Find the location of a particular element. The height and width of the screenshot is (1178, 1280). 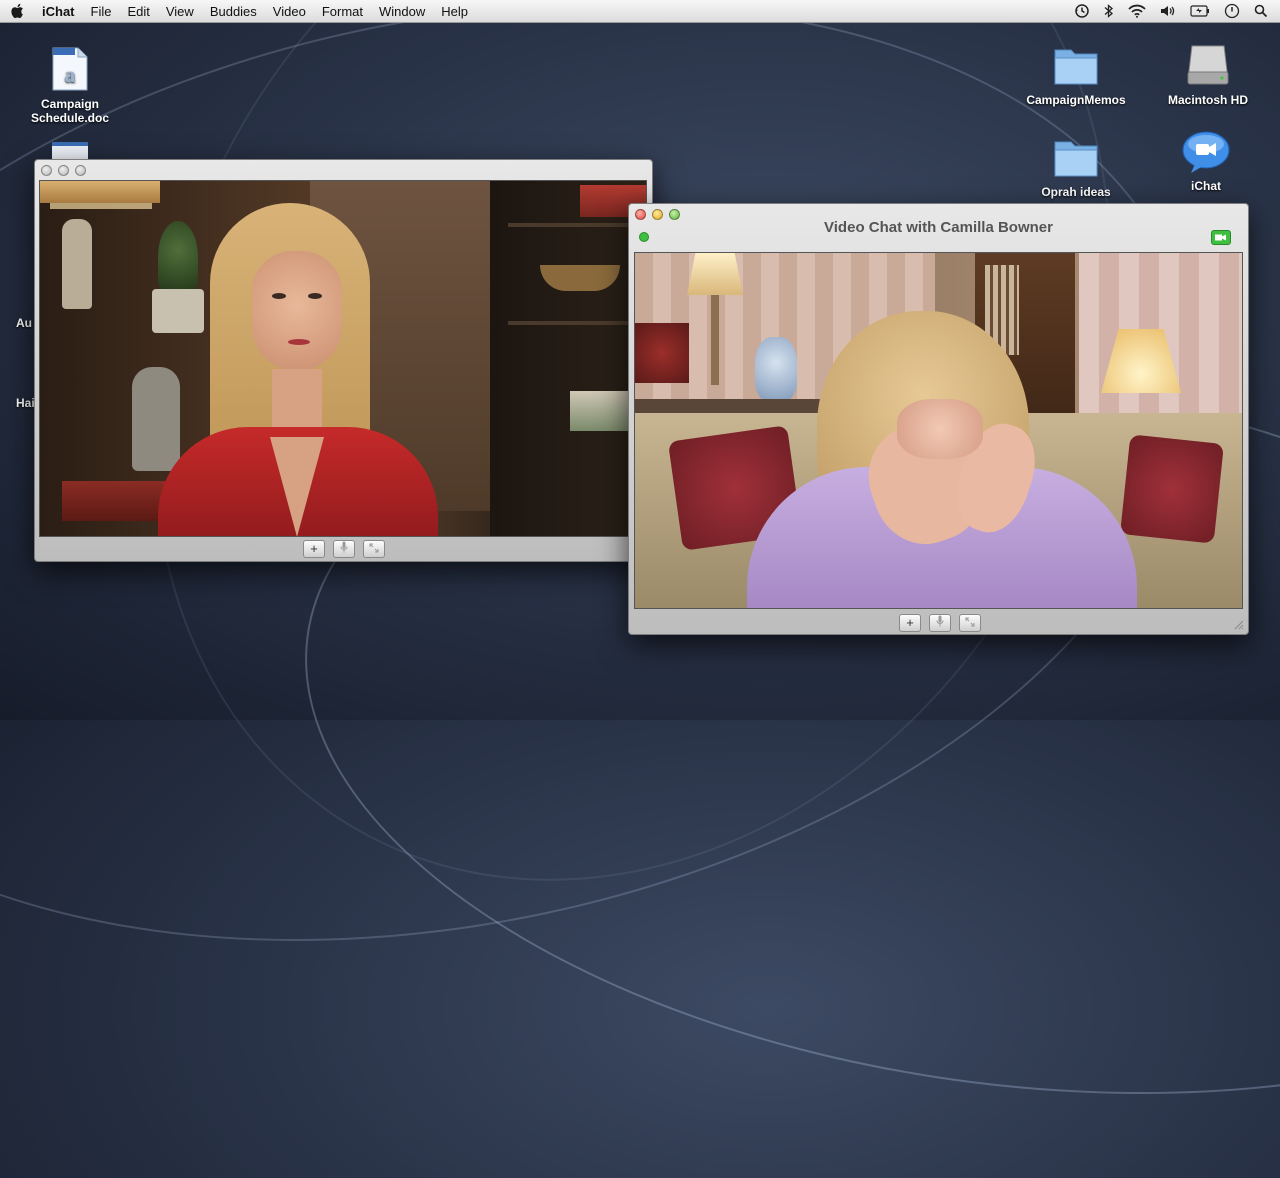

menu-buddies: Buddies is located at coordinates (233, 11).